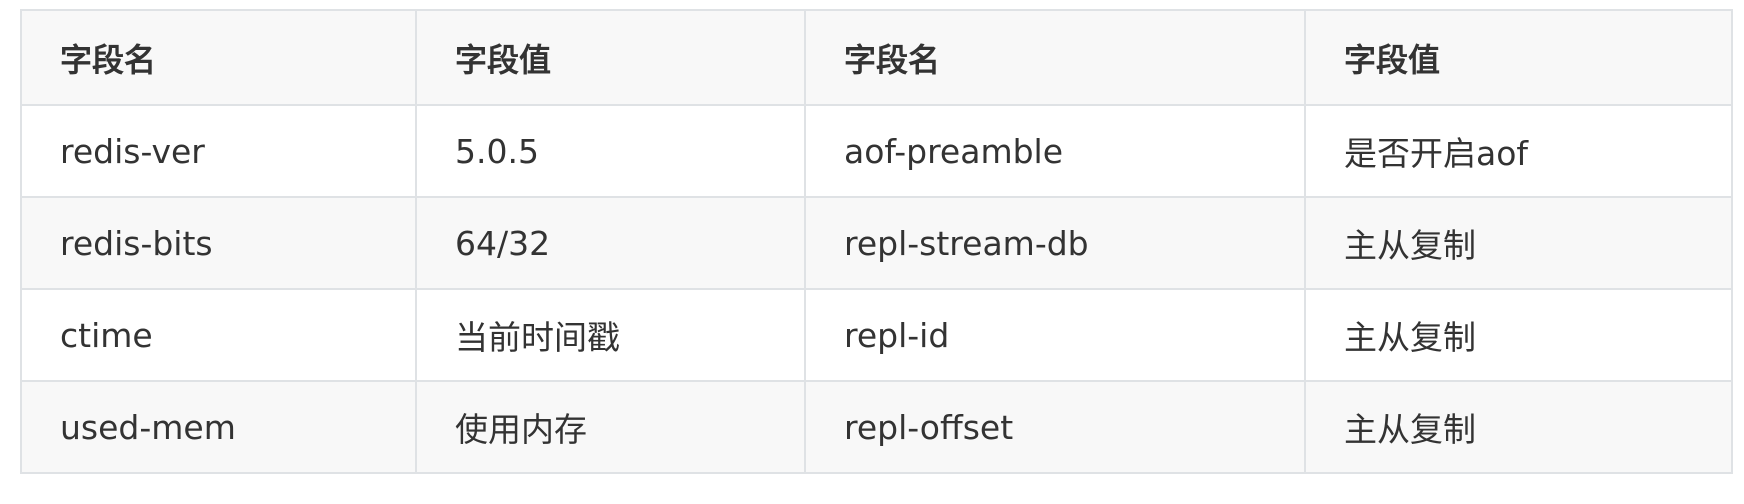 This screenshot has width=1744, height=504. What do you see at coordinates (218, 151) in the screenshot?
I see `table-cell: redis-ver` at bounding box center [218, 151].